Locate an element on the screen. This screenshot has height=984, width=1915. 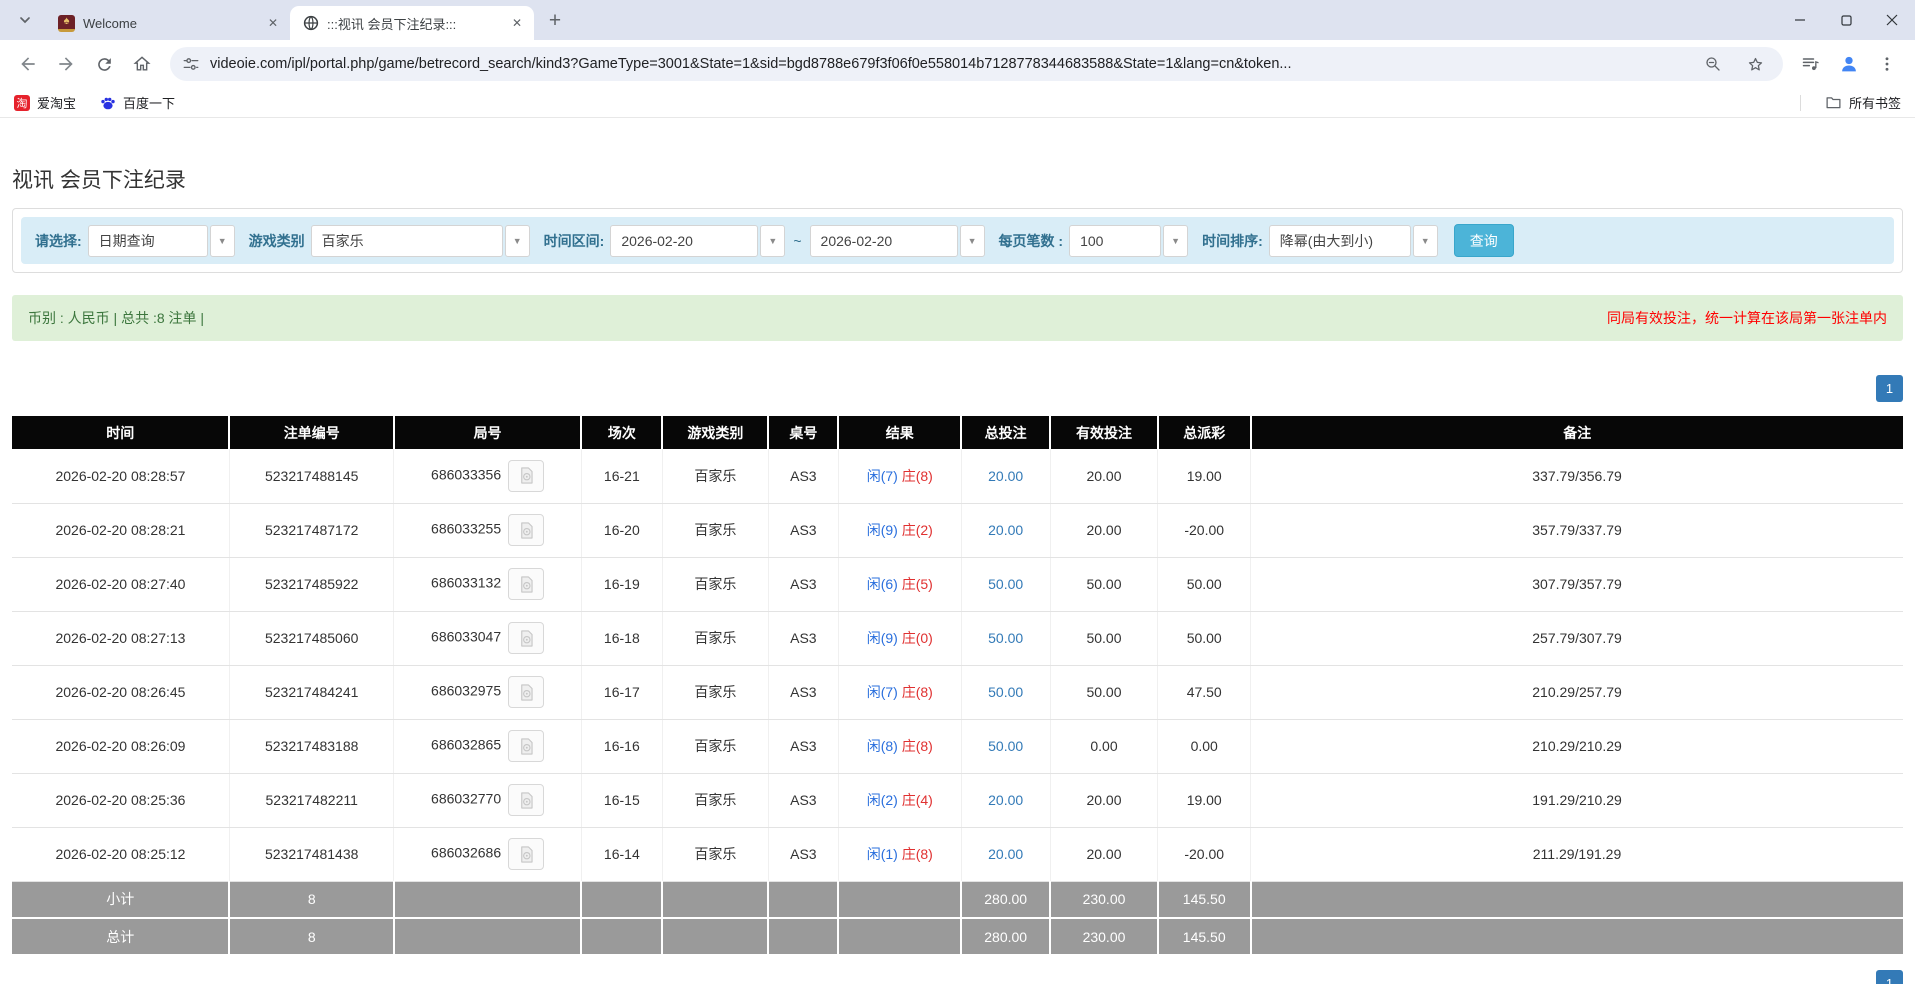
home-button is located at coordinates (142, 64).